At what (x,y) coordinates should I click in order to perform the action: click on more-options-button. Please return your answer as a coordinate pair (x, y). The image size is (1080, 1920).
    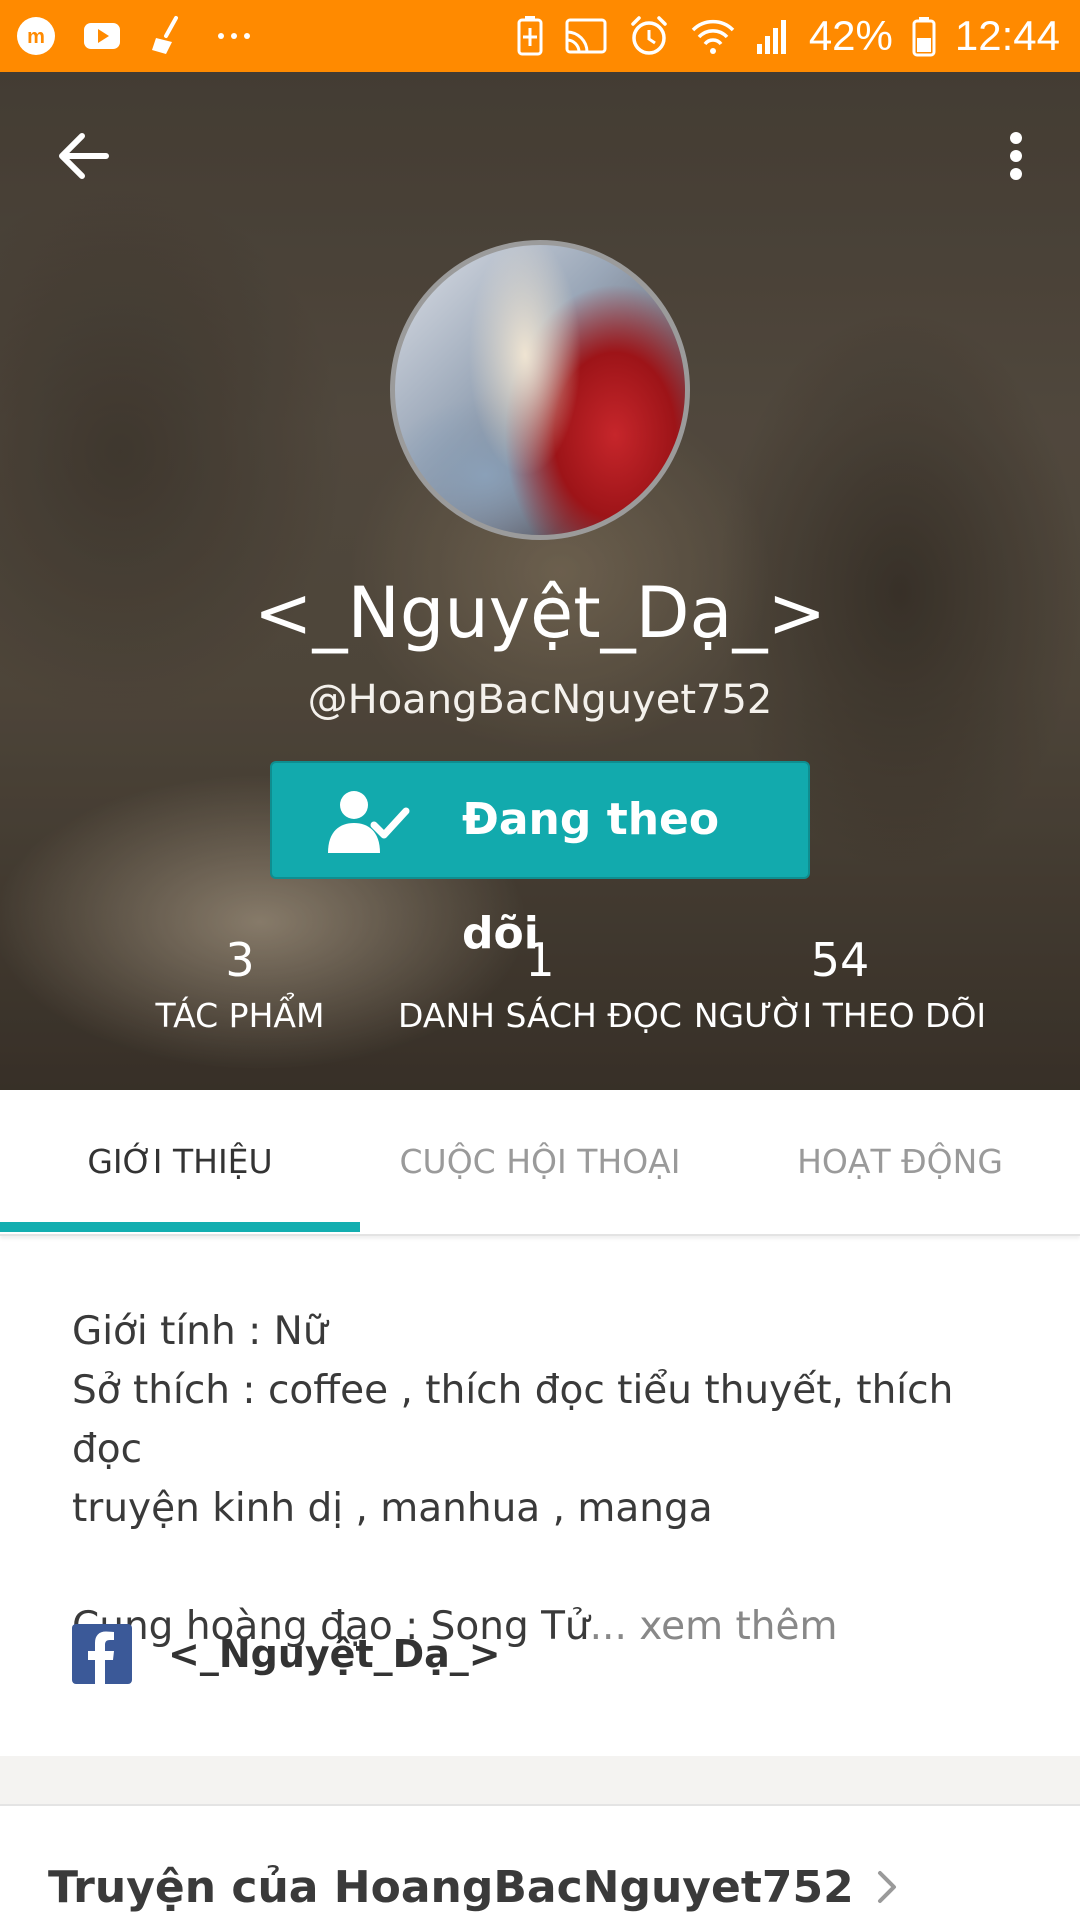
    Looking at the image, I should click on (1016, 156).